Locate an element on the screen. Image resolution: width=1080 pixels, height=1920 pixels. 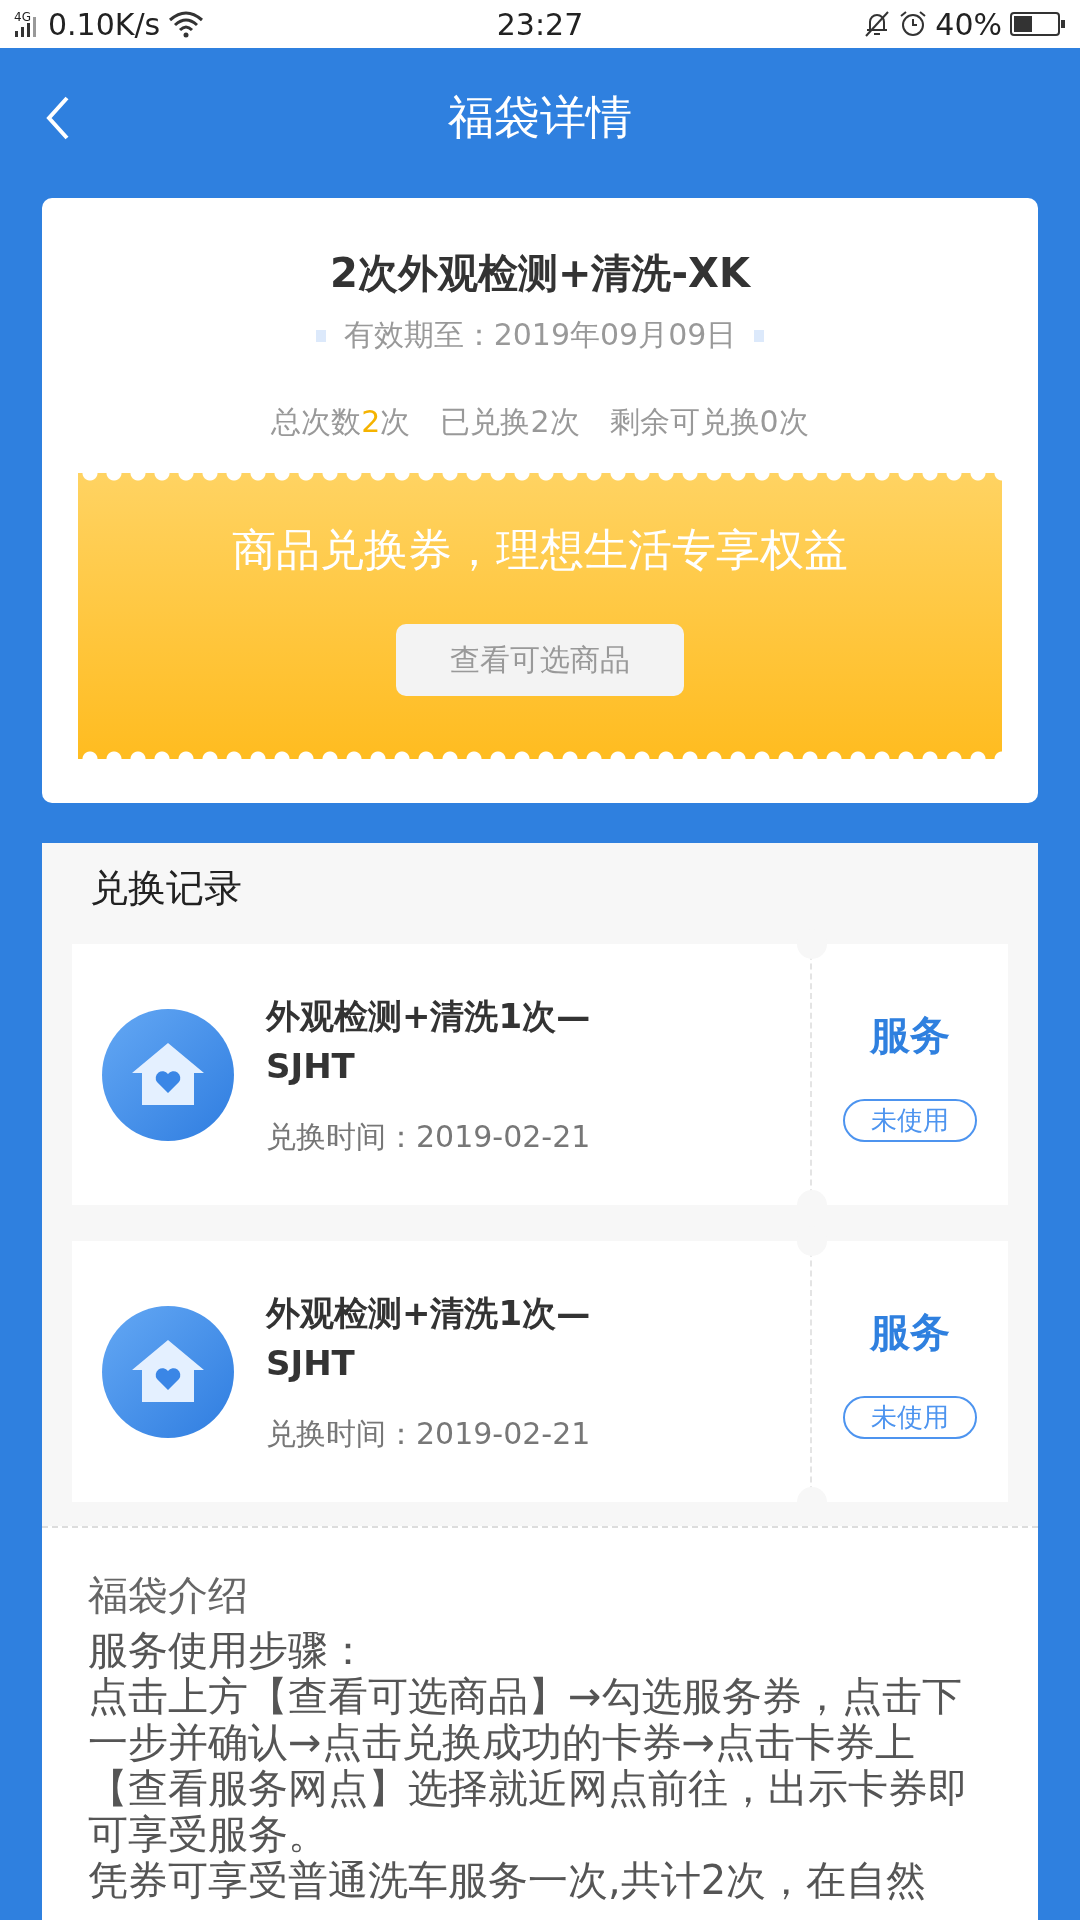
count-text: 总次数2次 is located at coordinates (341, 422).